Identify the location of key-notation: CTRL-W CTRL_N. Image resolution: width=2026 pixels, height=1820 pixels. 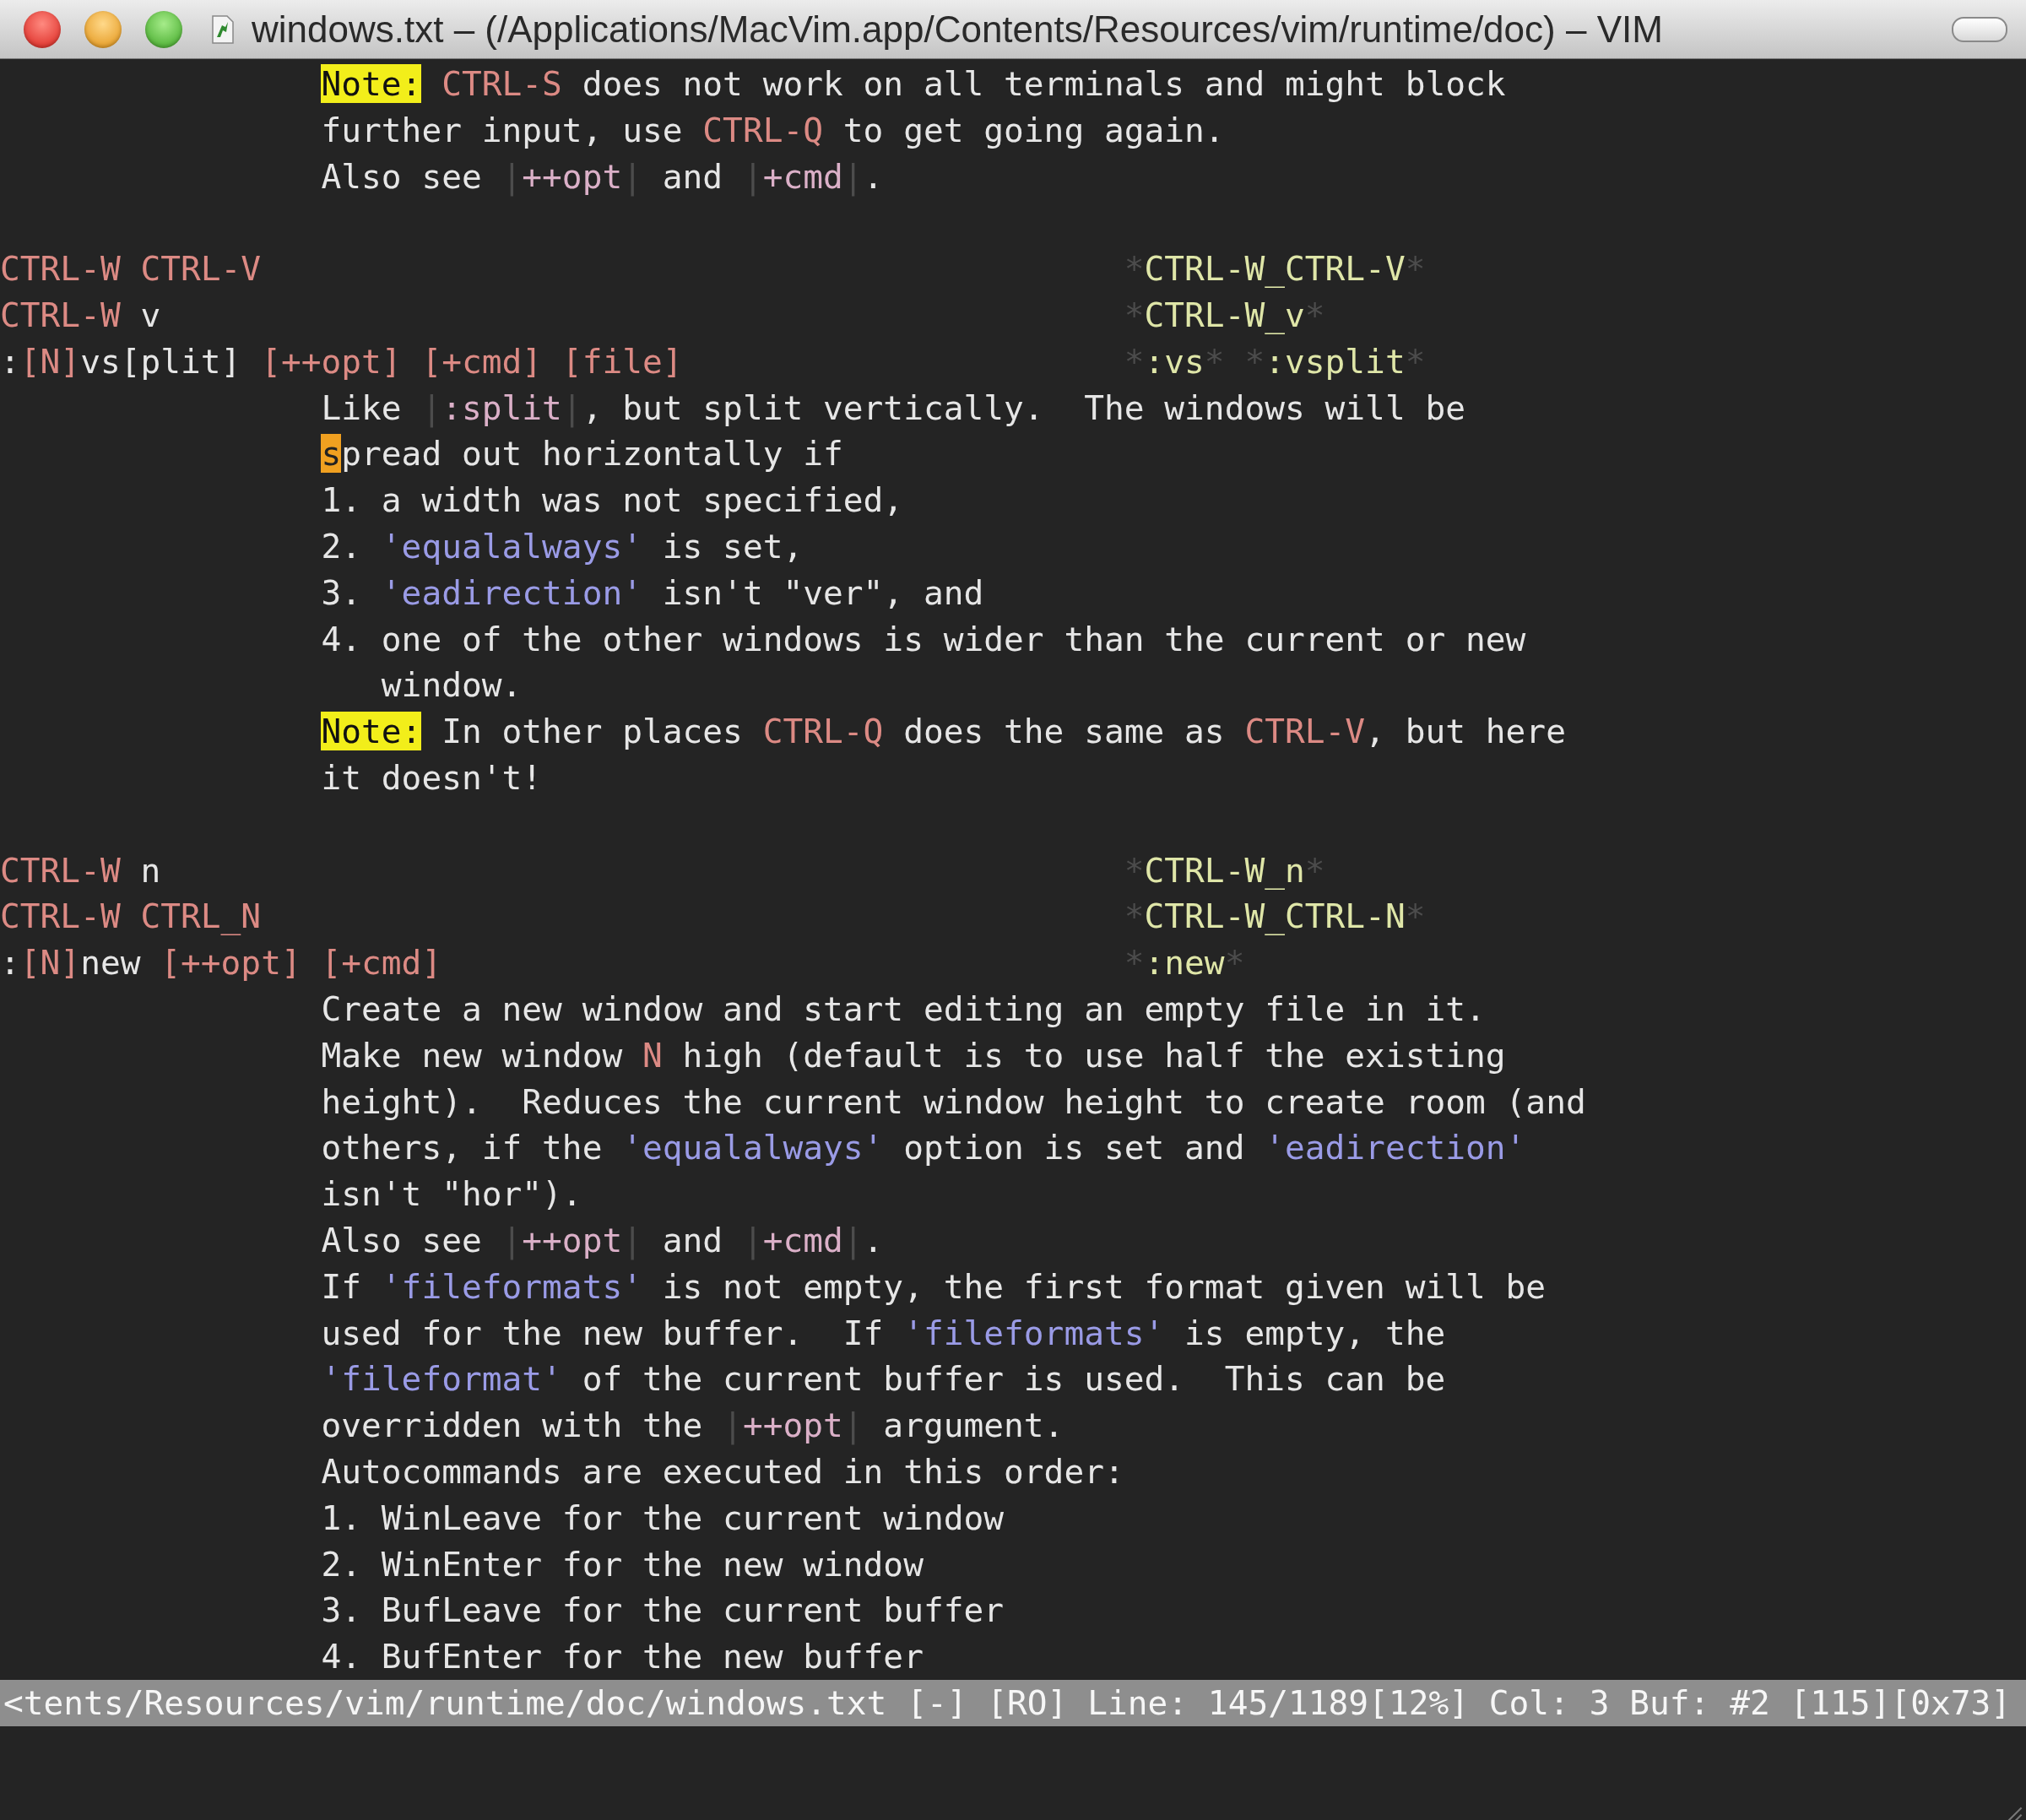
(131, 916).